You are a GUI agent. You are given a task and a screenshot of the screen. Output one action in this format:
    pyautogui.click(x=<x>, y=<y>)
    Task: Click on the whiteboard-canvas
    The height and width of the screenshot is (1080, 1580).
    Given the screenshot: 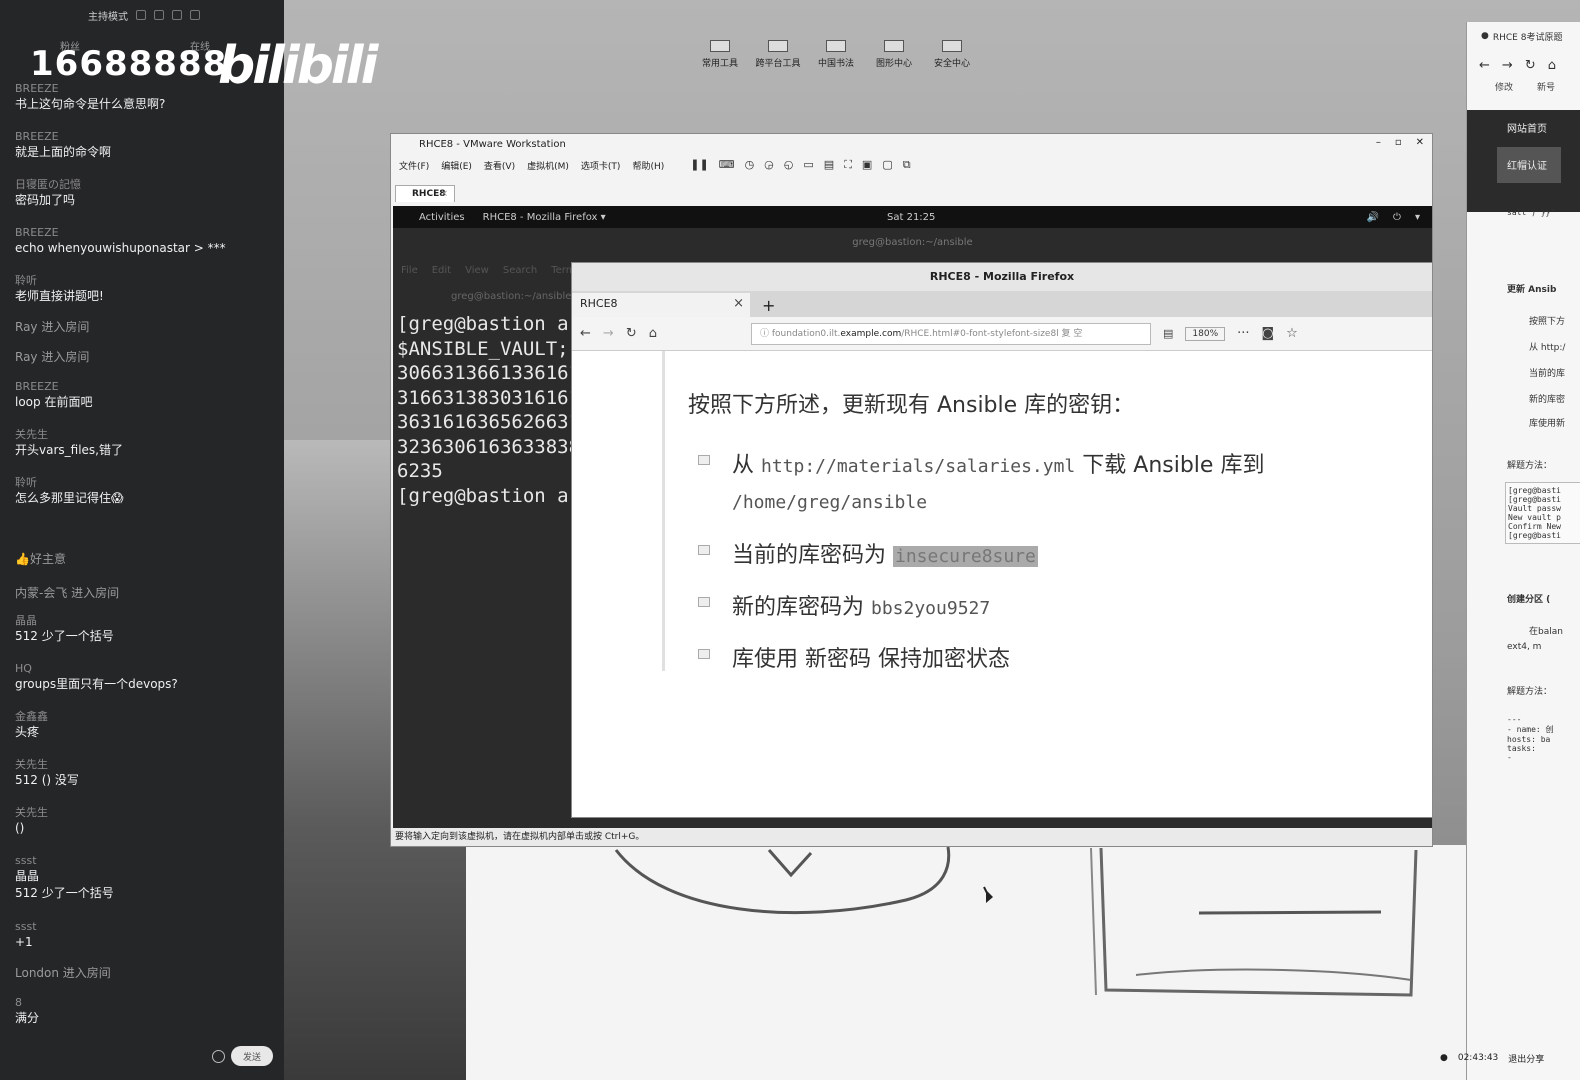 What is the action you would take?
    pyautogui.click(x=966, y=962)
    